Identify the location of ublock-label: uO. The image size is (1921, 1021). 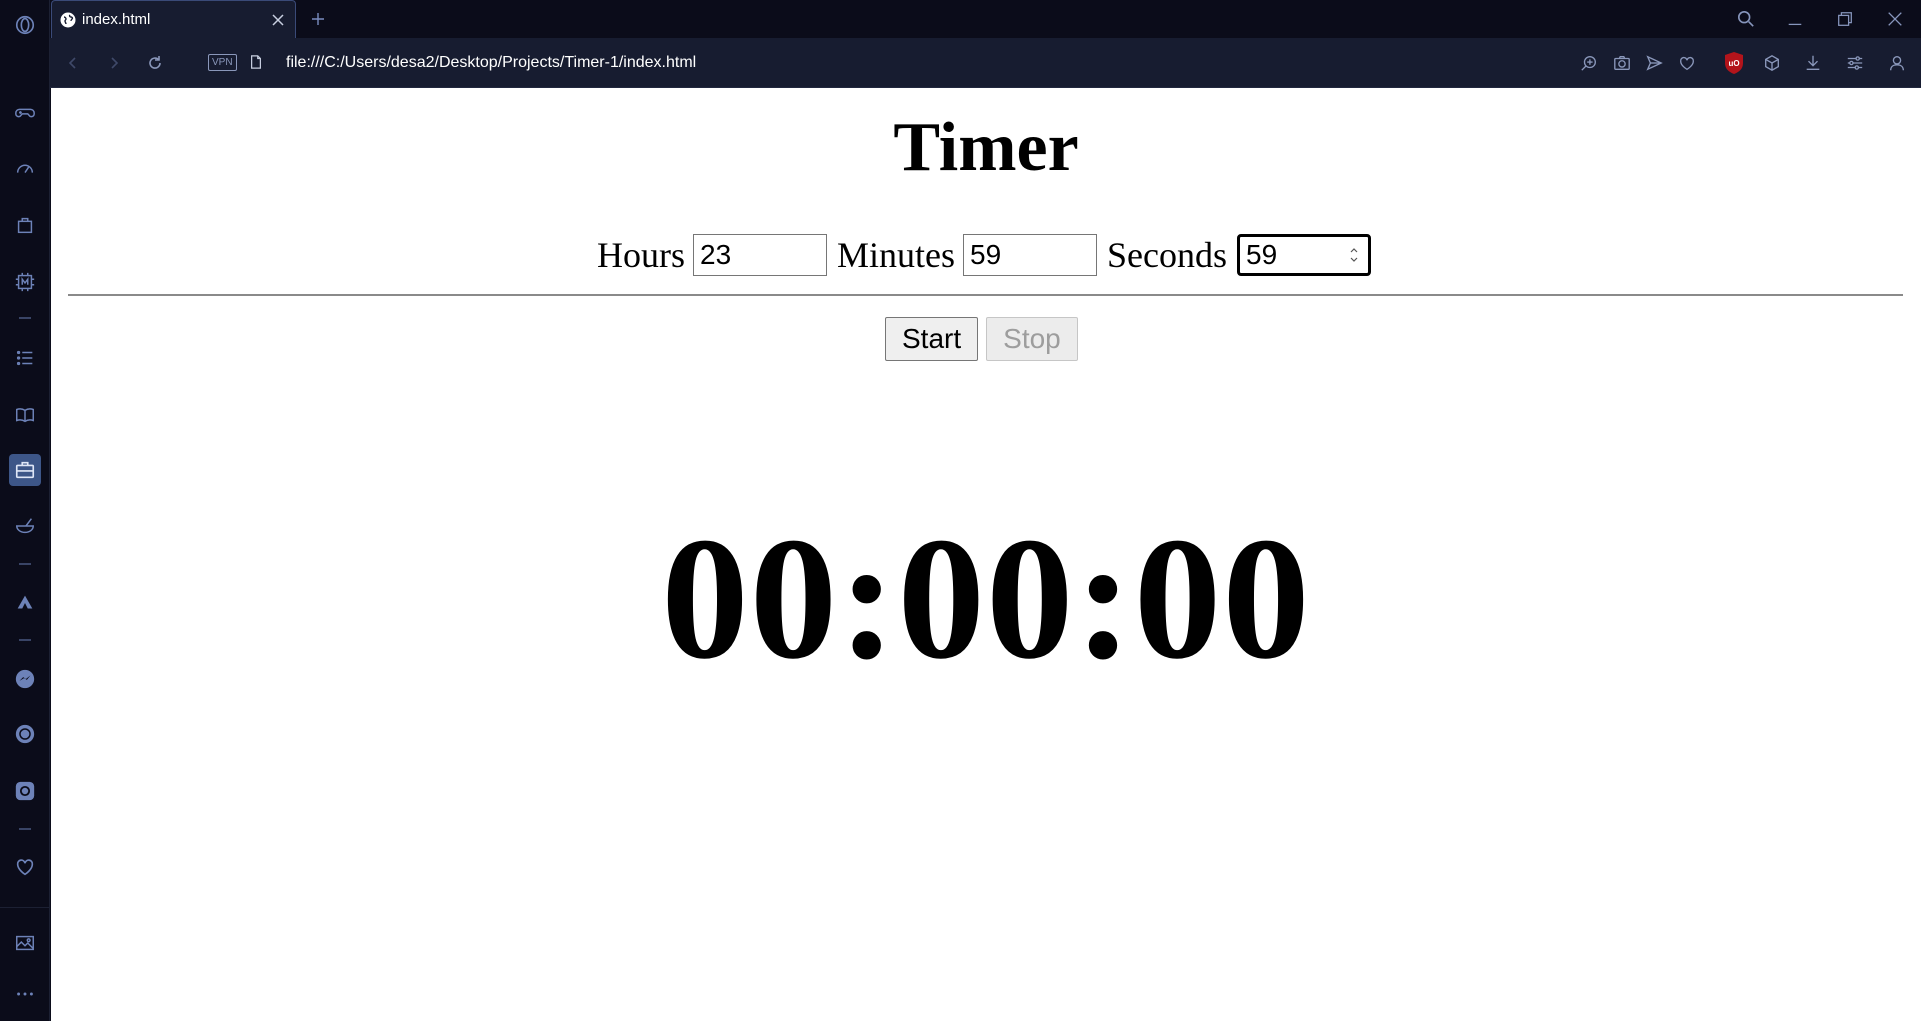
(1733, 63).